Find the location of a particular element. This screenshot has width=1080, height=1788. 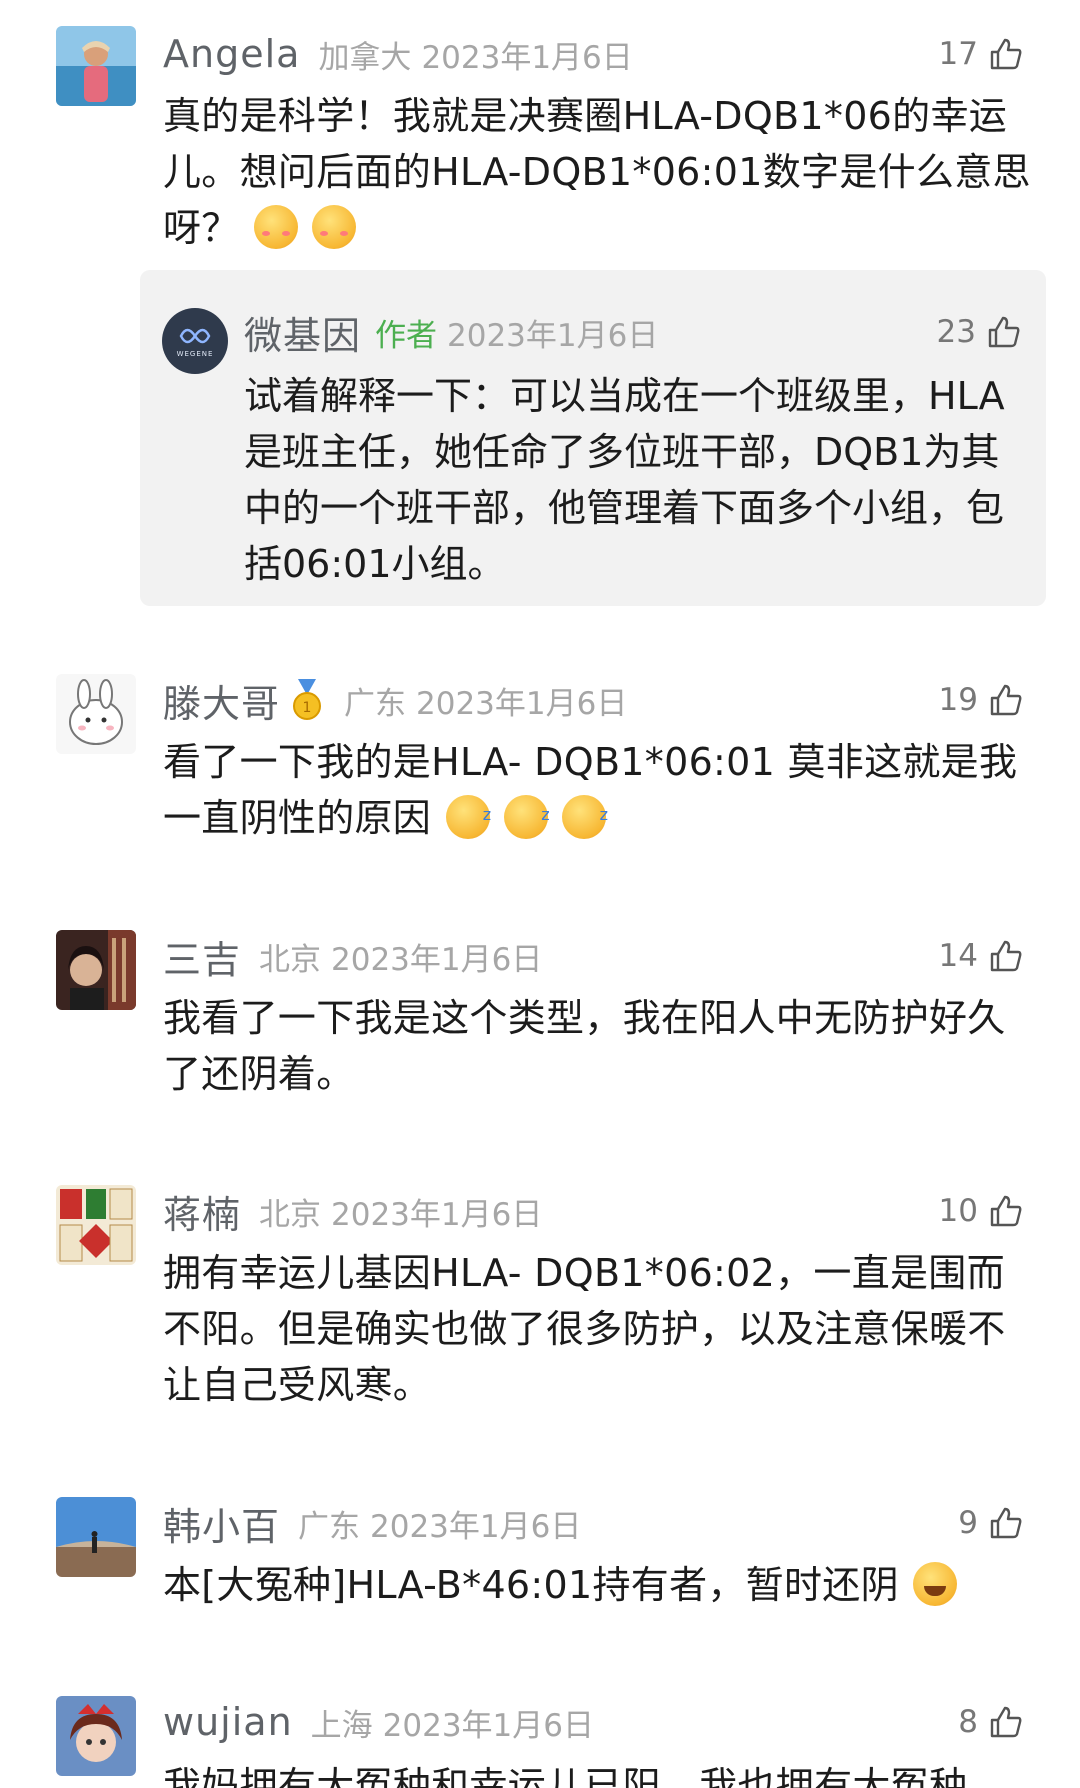

svg-text: 1 is located at coordinates (307, 708).